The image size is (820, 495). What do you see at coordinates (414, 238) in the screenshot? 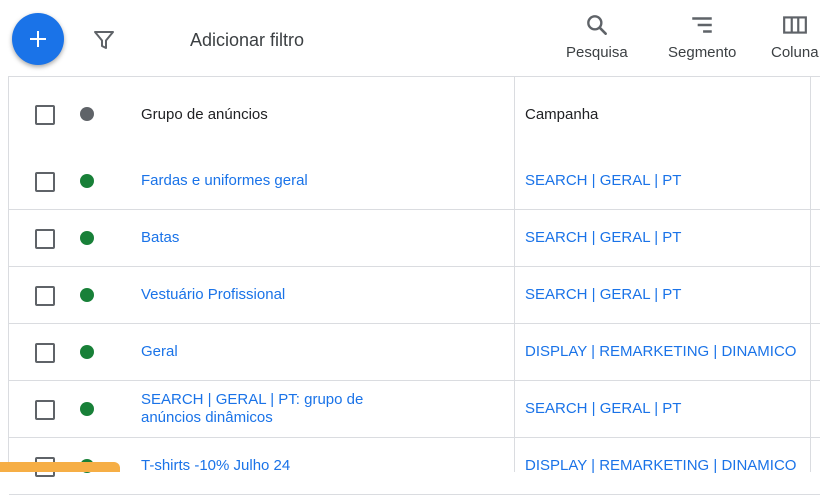
I see `table-row: Batas SEARCH | GERAL | PT` at bounding box center [414, 238].